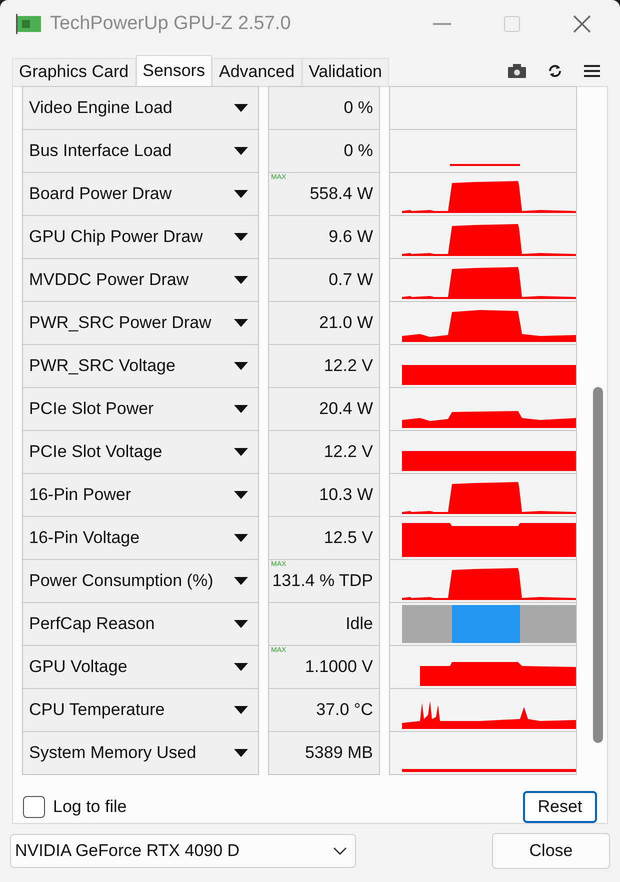 This screenshot has height=882, width=620. Describe the element at coordinates (140, 710) in the screenshot. I see `sensor-name-dropdown: CPU Temperature` at that location.